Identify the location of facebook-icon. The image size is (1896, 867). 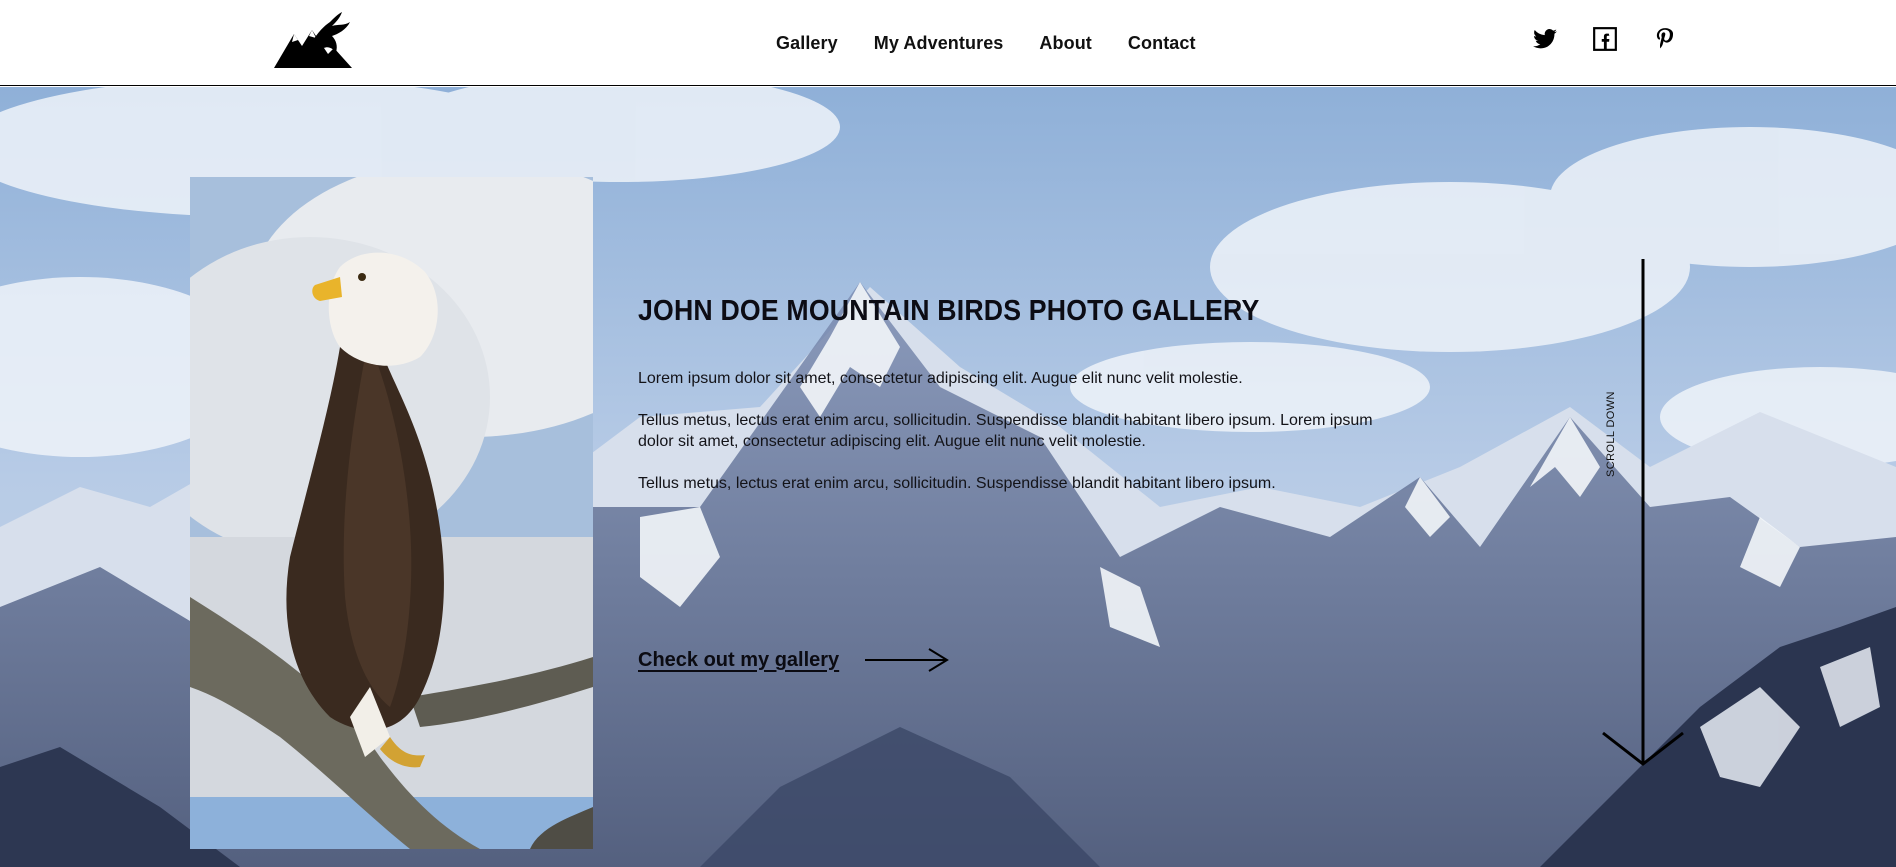
(1605, 39).